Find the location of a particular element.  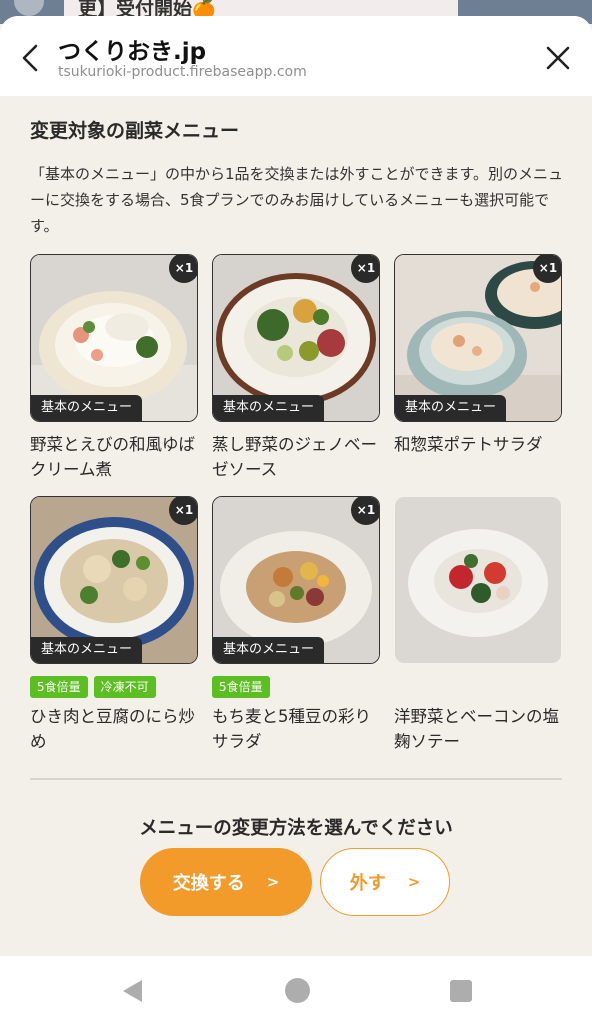

menu-photo is located at coordinates (478, 580).